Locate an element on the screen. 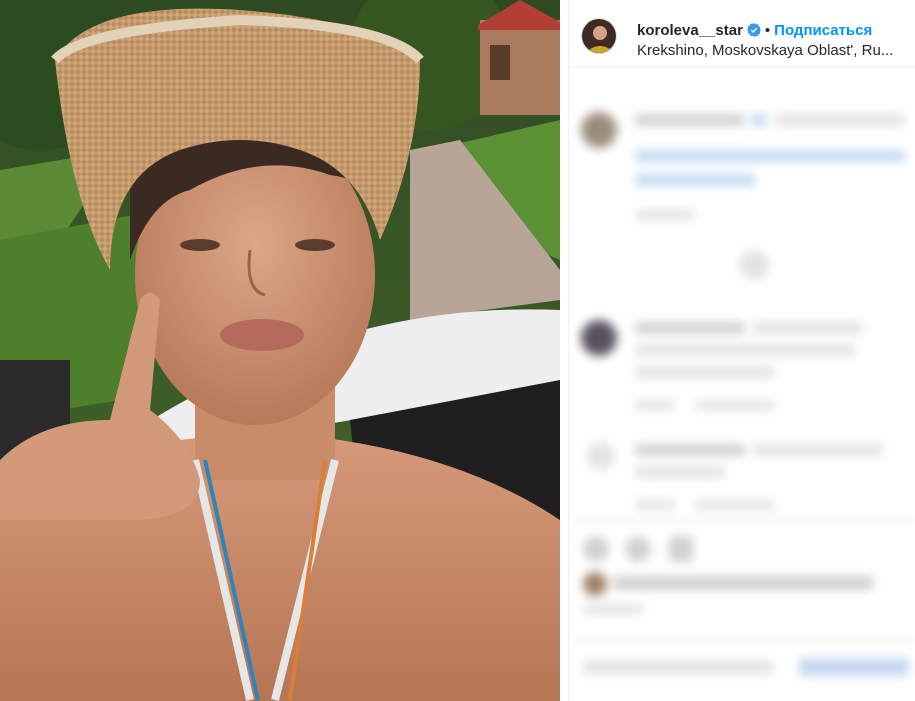 The image size is (915, 701). follow-button: Подписаться is located at coordinates (823, 30).